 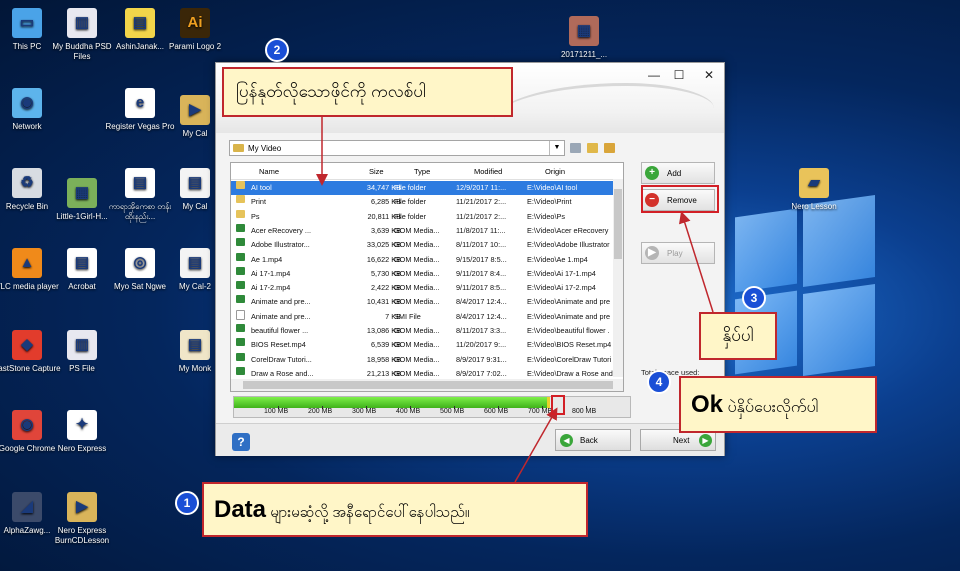 I want to click on callout-step2: ပြန်နုတ်လိုသောဖိုင်ကို ကလစ်ပါ, so click(x=367, y=92).